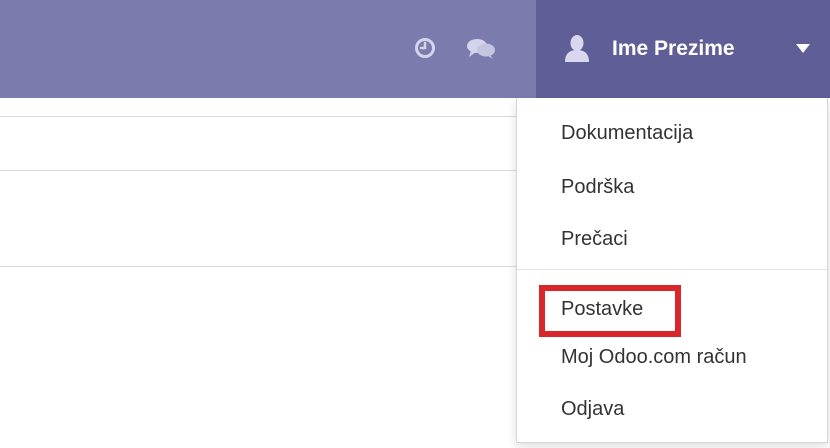  I want to click on menu-item-support: Podrška, so click(597, 187).